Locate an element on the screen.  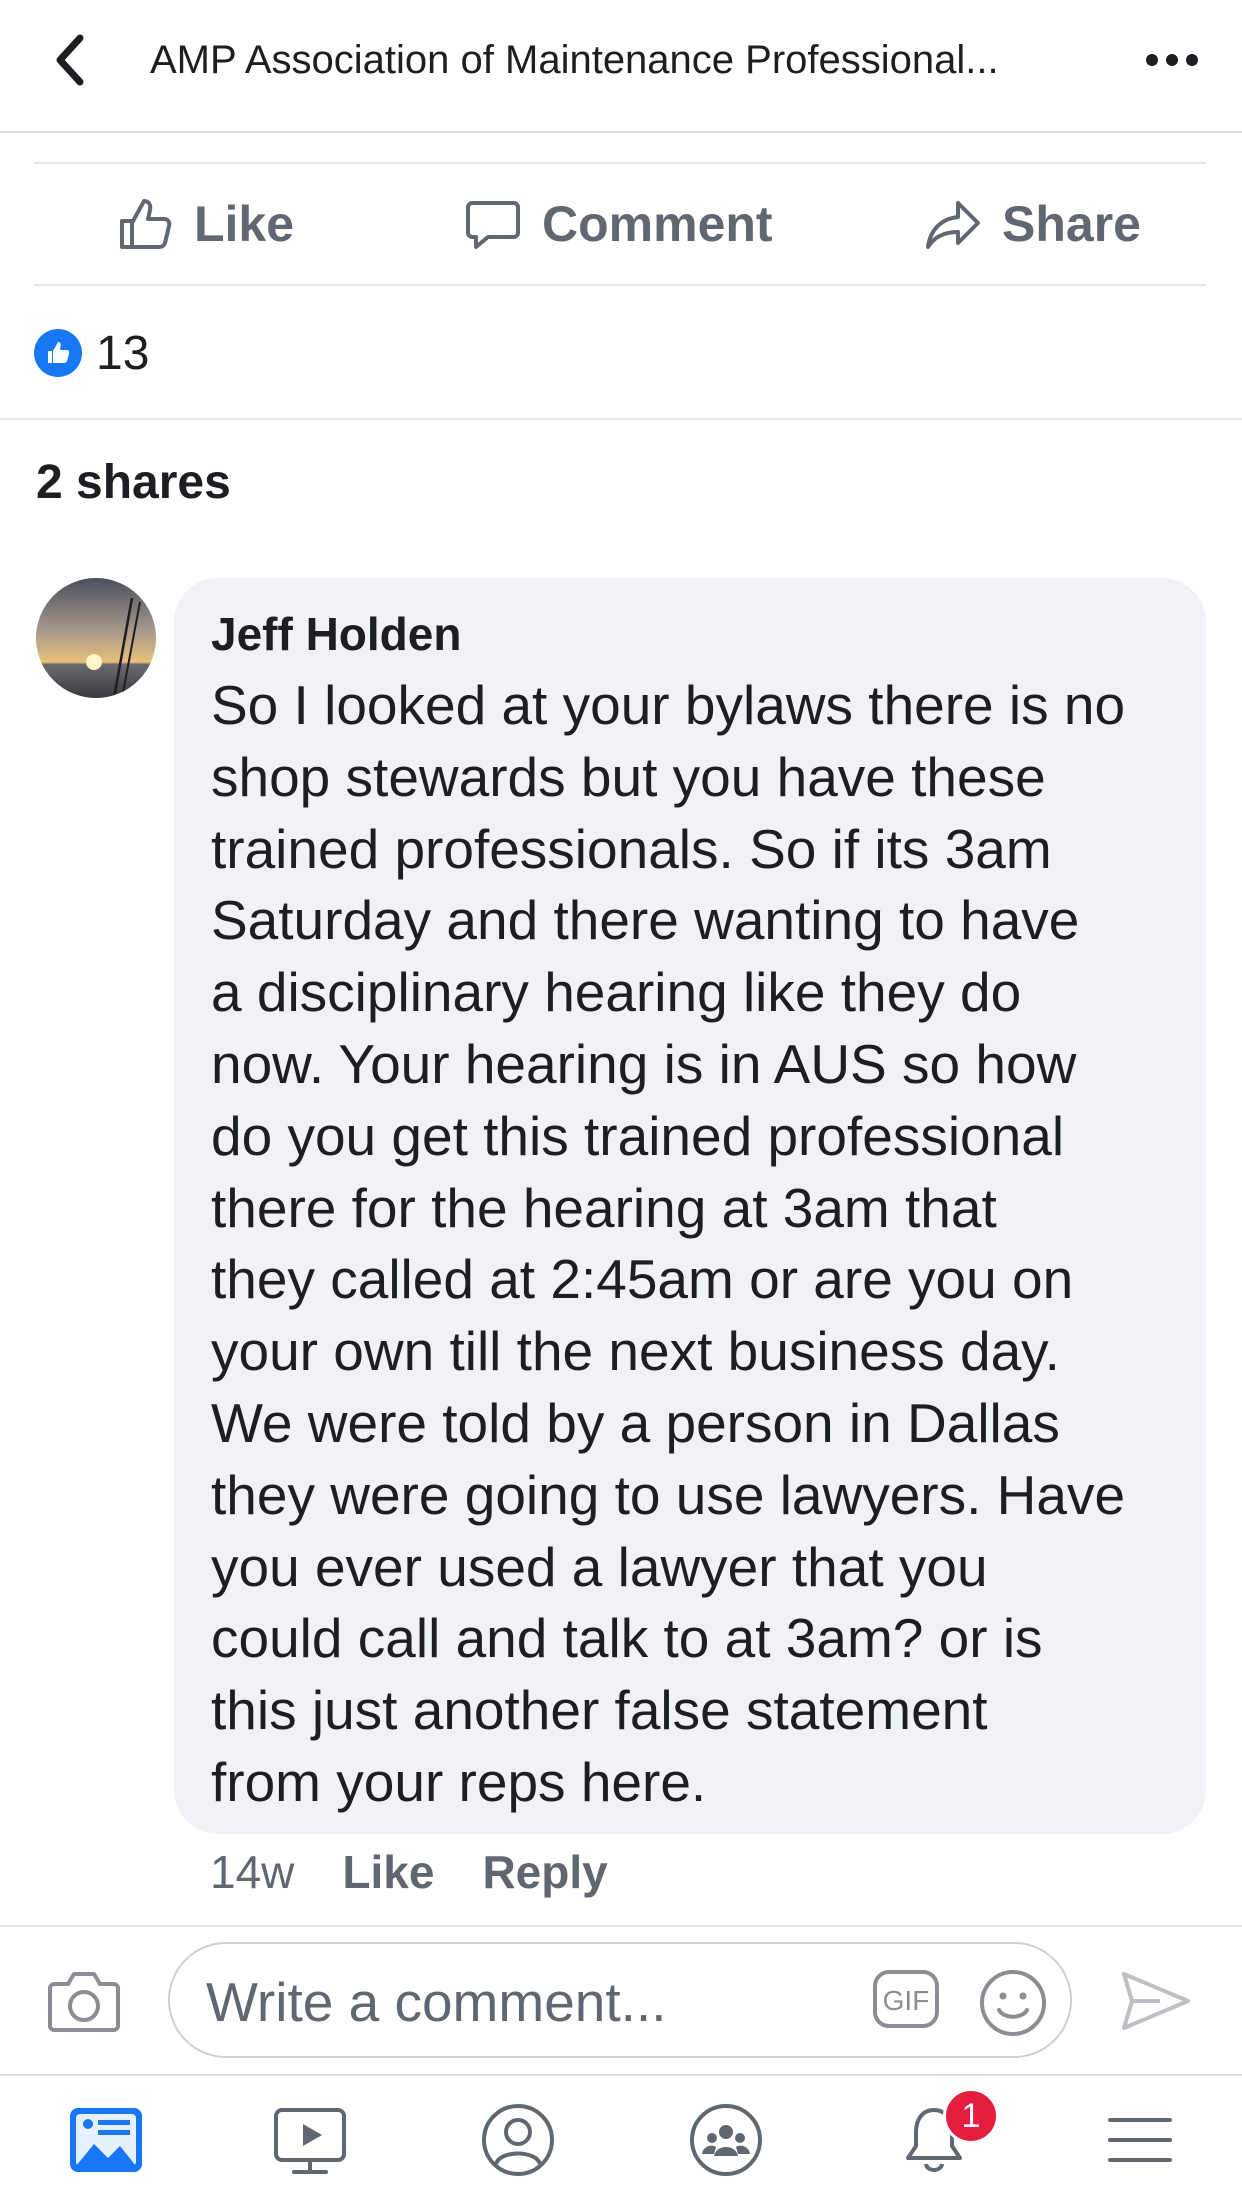
profile-icon is located at coordinates (518, 2140).